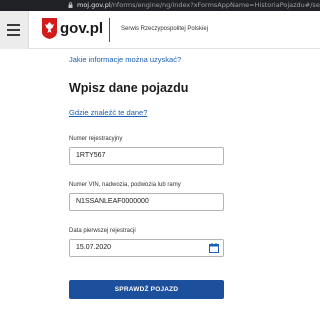 Image resolution: width=320 pixels, height=321 pixels. Describe the element at coordinates (96, 139) in the screenshot. I see `registration-label: Numer rejestracyjny` at that location.